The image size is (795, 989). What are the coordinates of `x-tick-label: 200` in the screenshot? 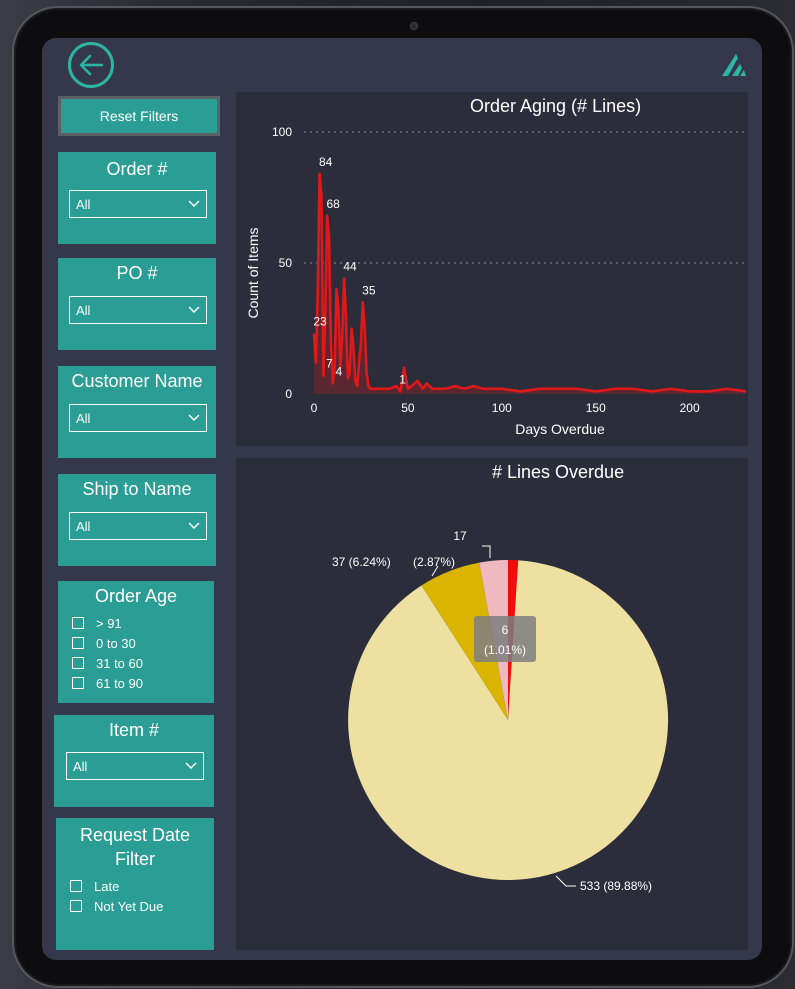 It's located at (690, 408).